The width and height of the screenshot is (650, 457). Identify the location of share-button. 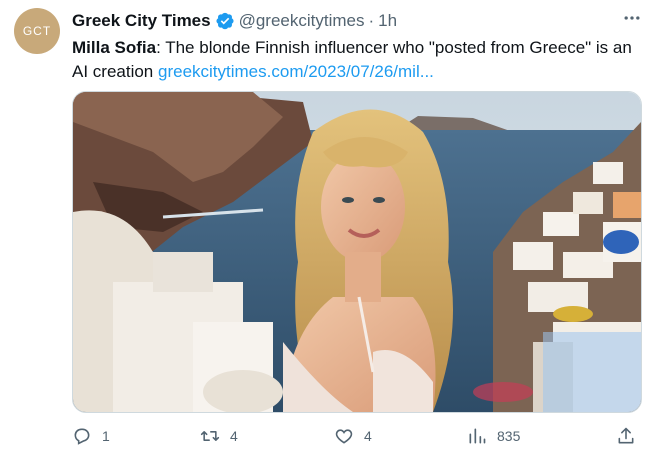
(626, 436).